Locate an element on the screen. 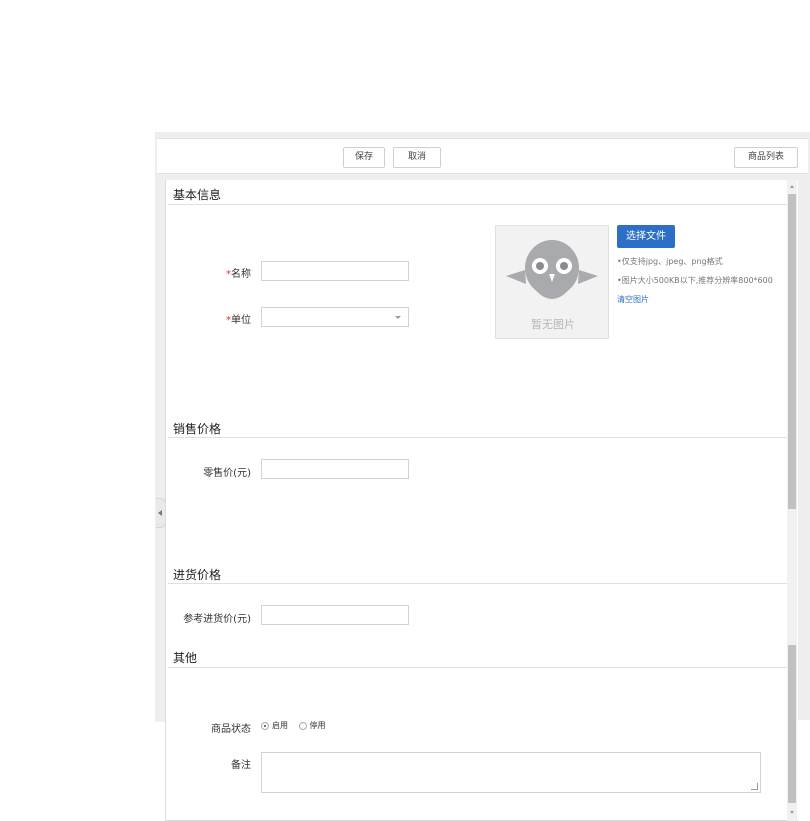  remark-label: 备注 is located at coordinates (241, 765).